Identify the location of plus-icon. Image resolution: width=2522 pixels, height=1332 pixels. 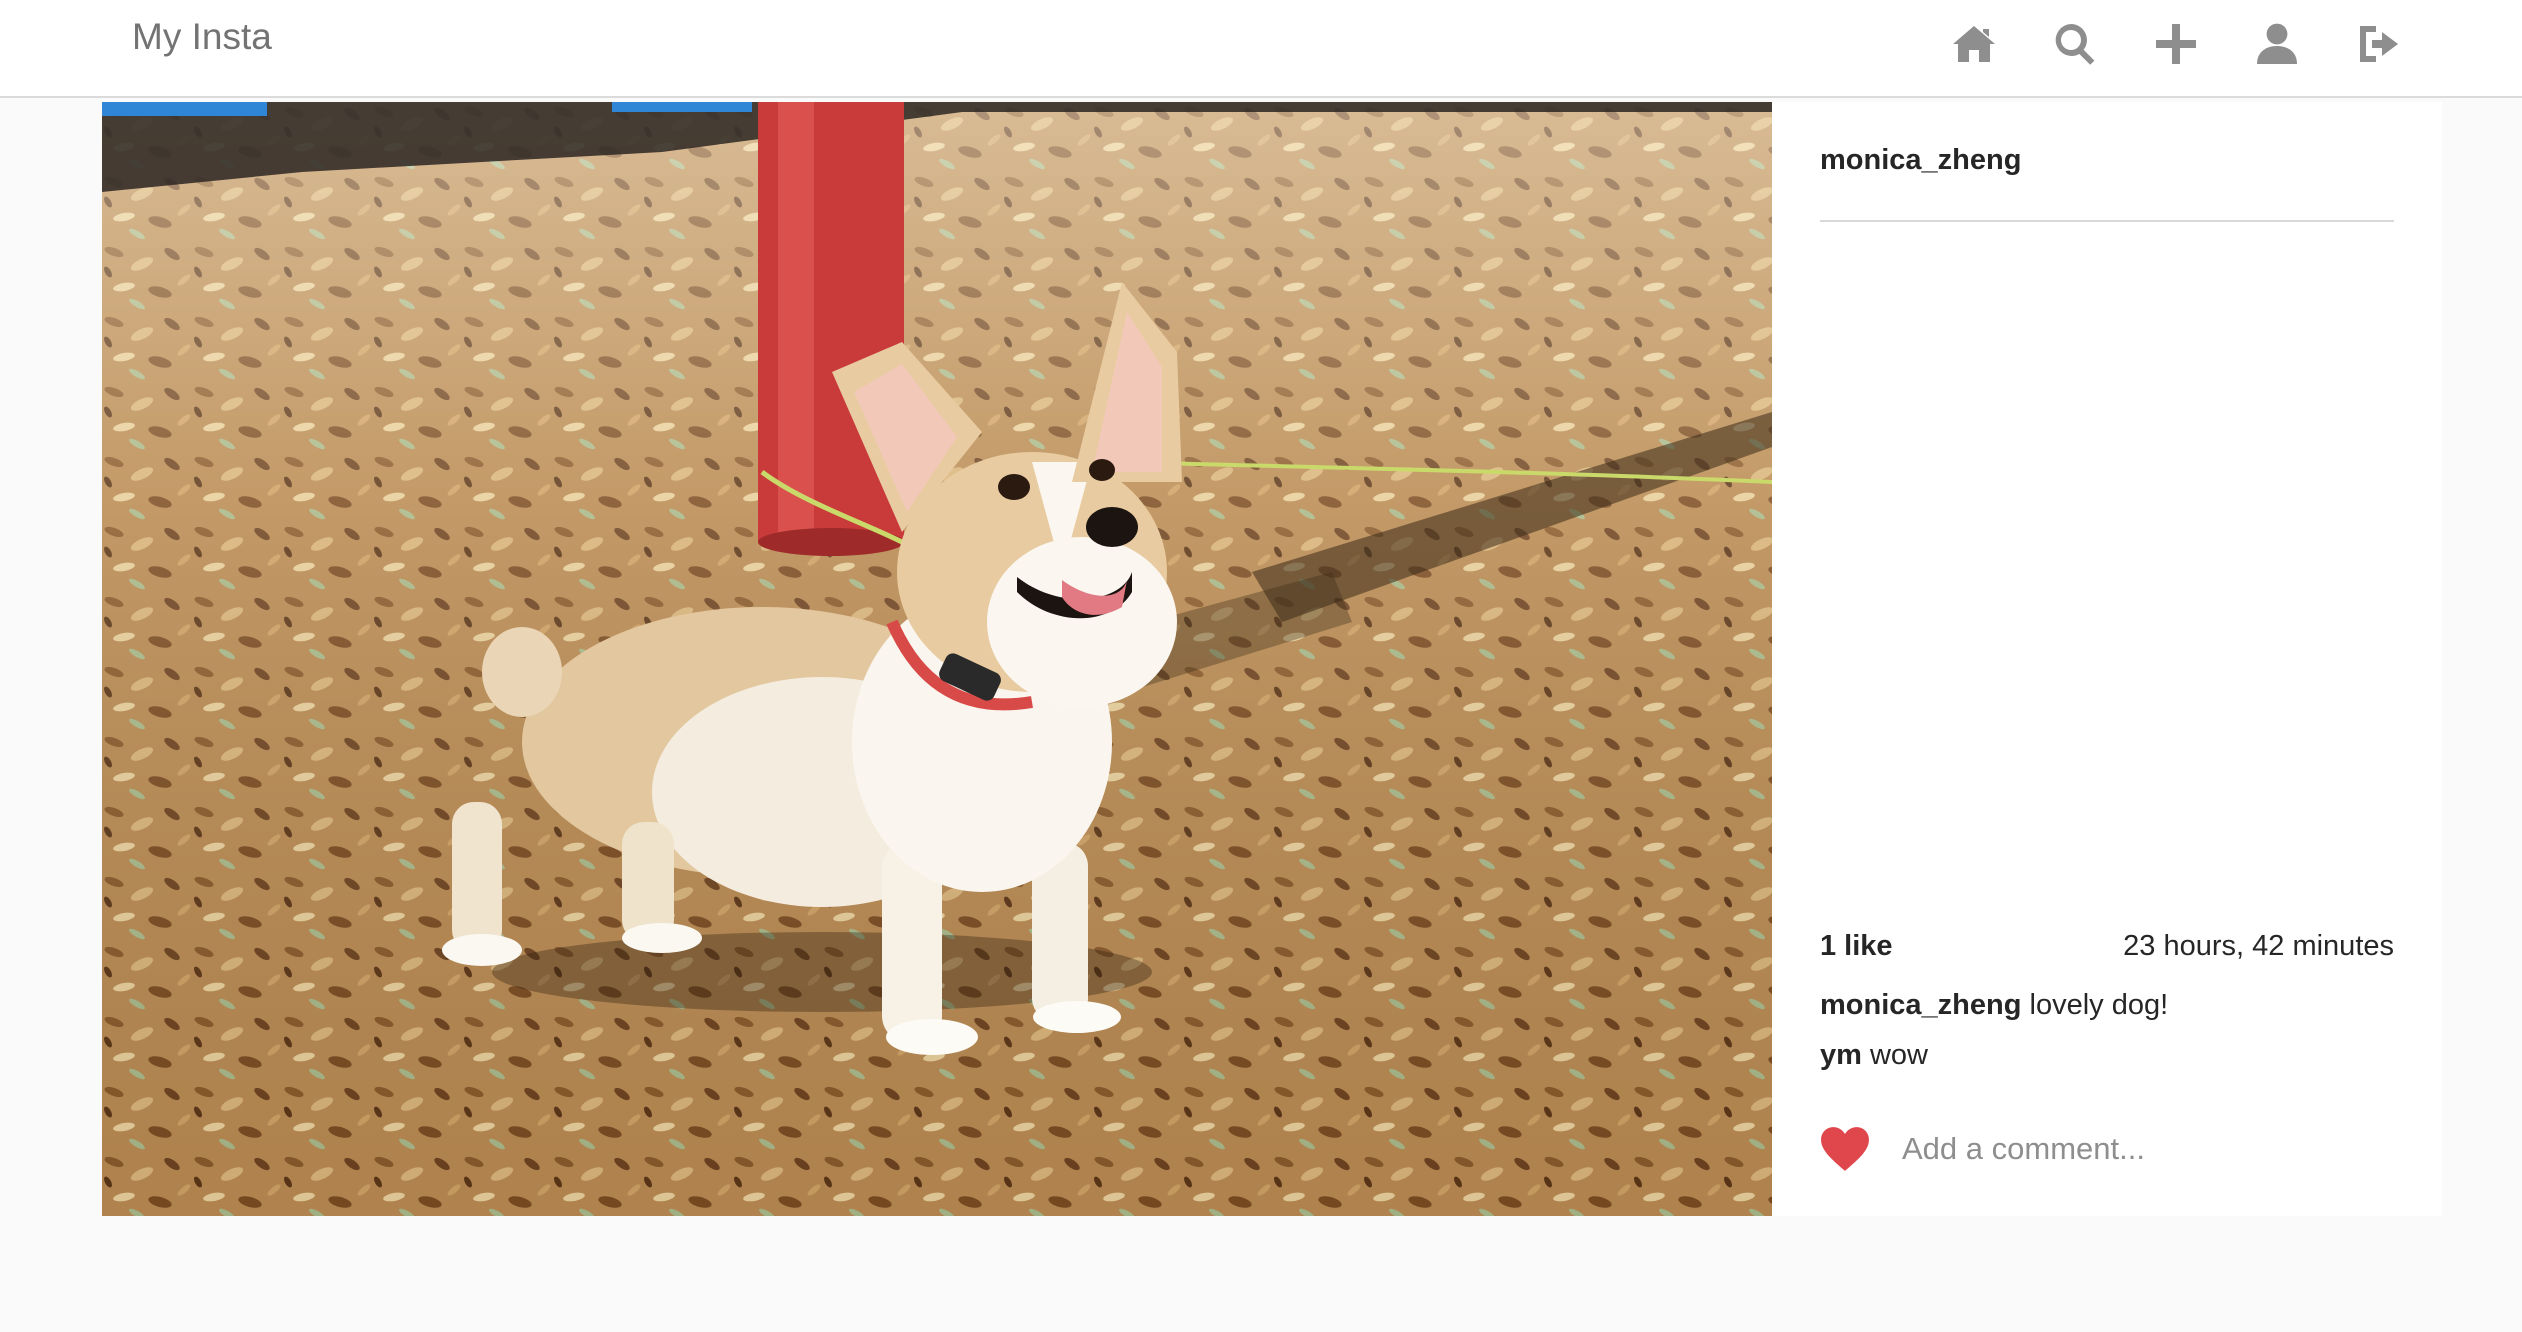
(2176, 44).